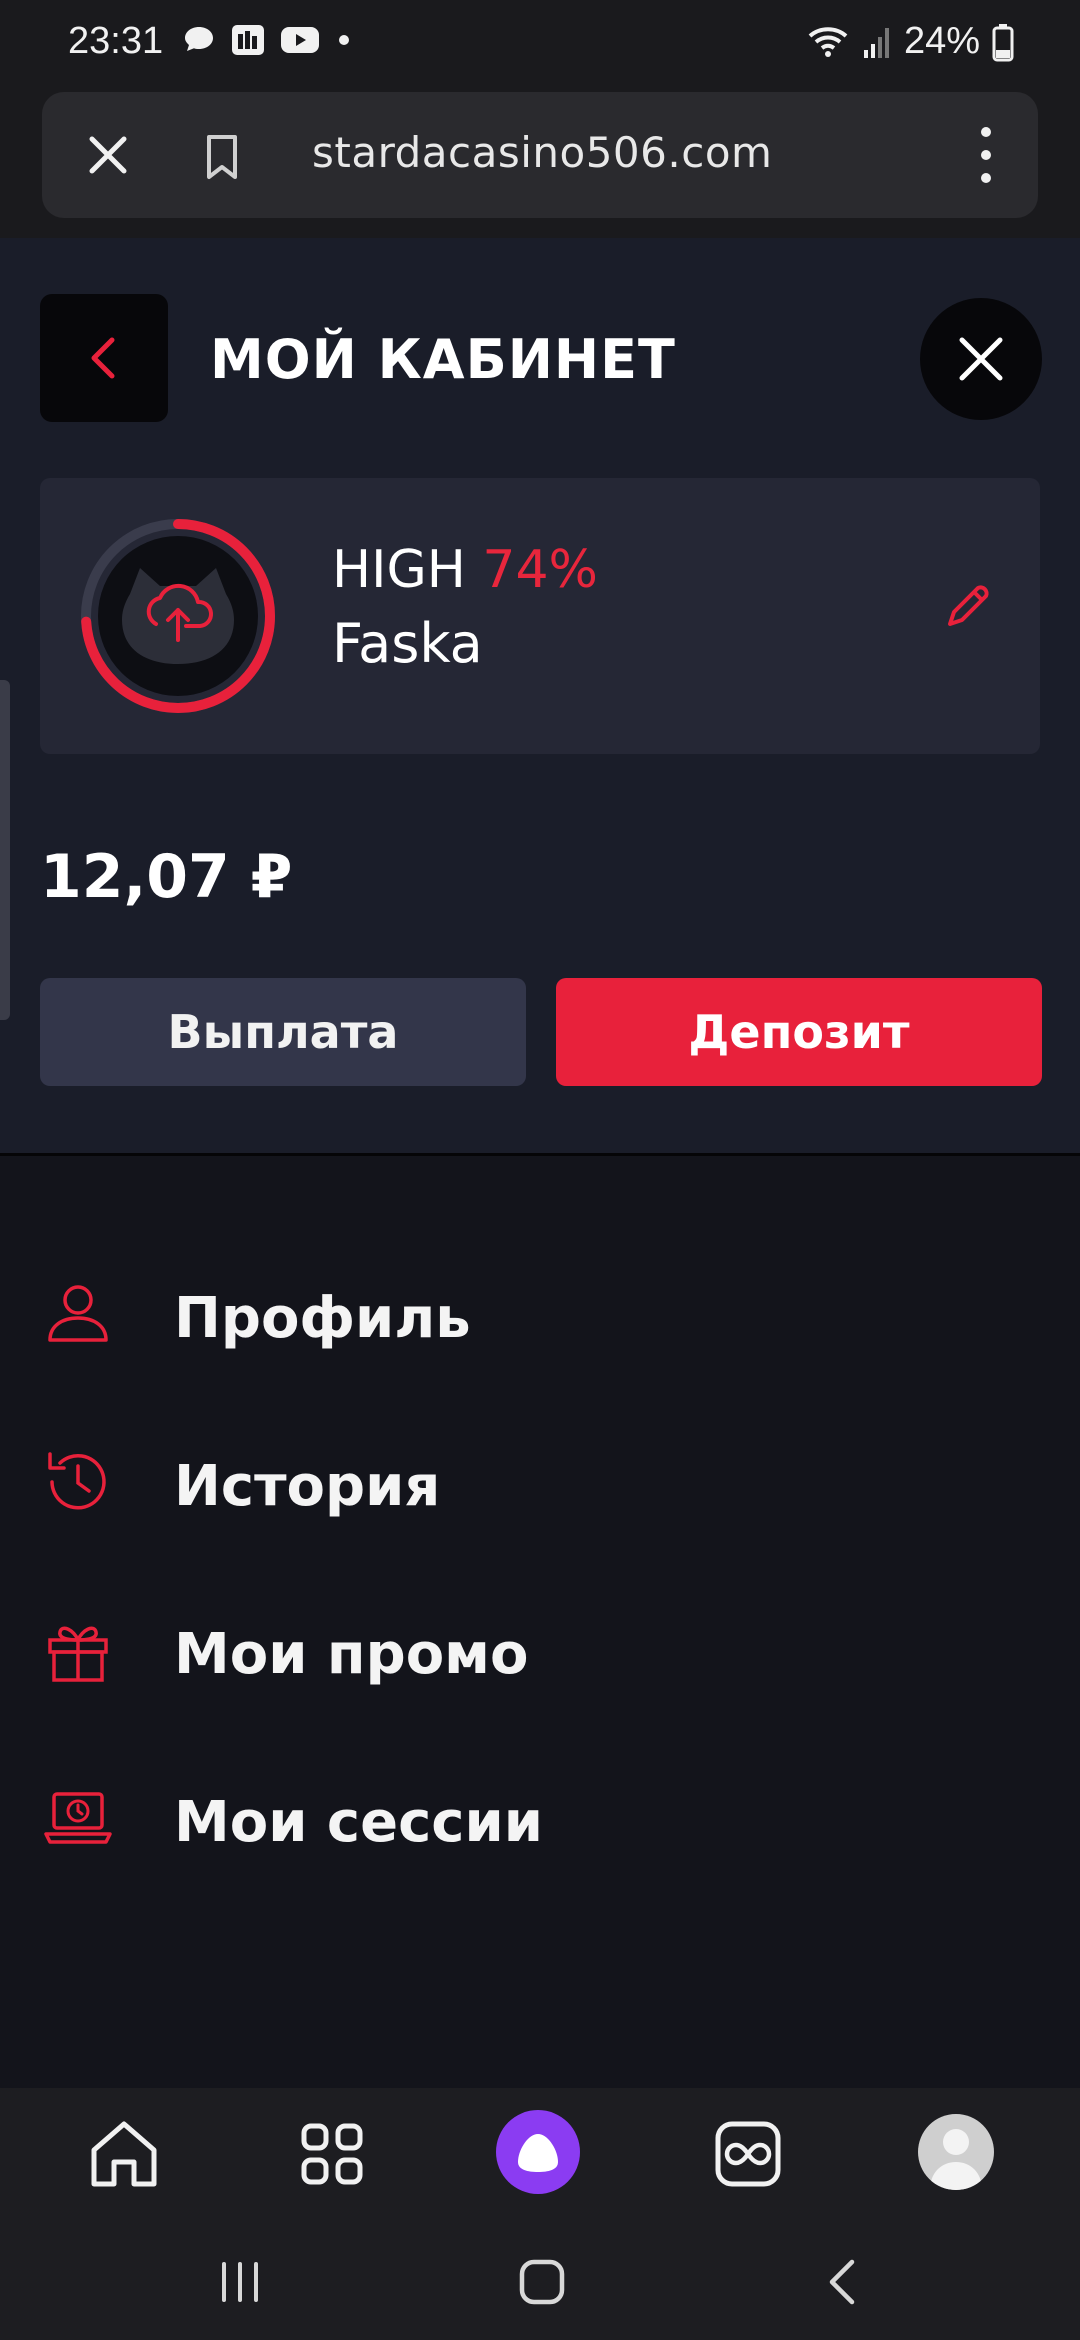 Image resolution: width=1080 pixels, height=2340 pixels. Describe the element at coordinates (124, 2154) in the screenshot. I see `home-icon` at that location.